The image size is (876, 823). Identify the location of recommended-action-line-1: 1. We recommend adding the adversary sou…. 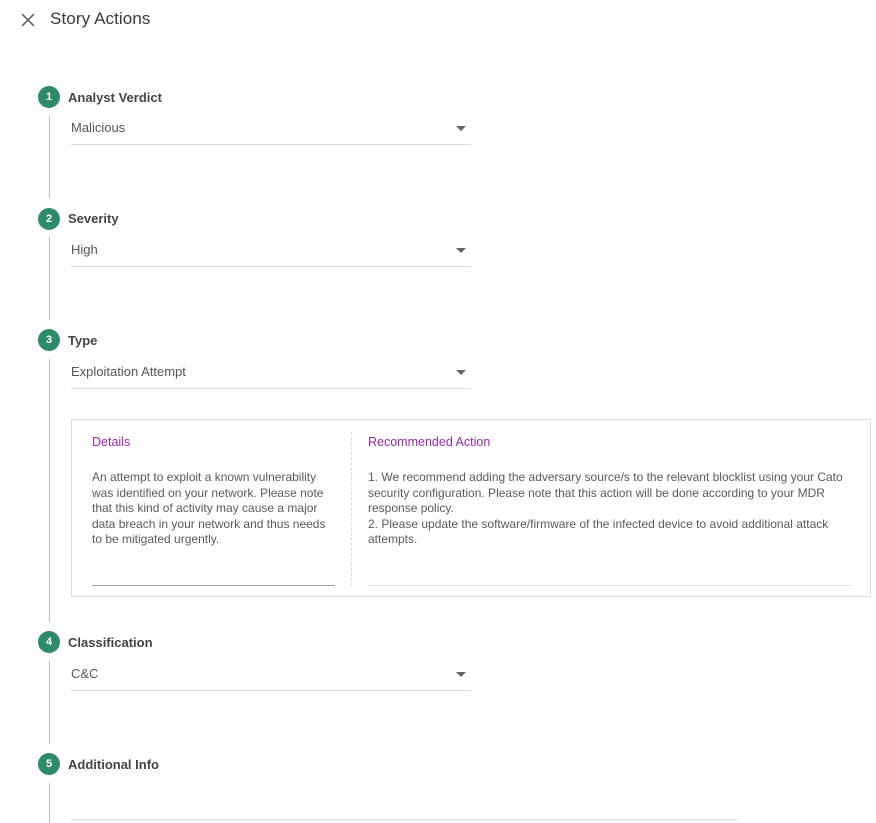
(605, 493).